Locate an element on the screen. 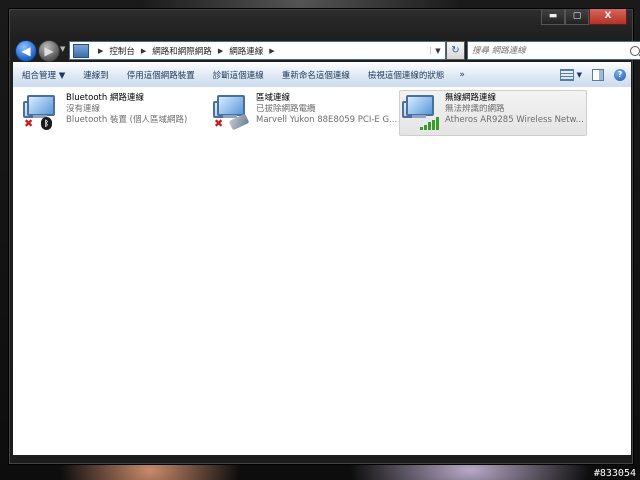 The image size is (640, 480). close-button: X is located at coordinates (608, 17).